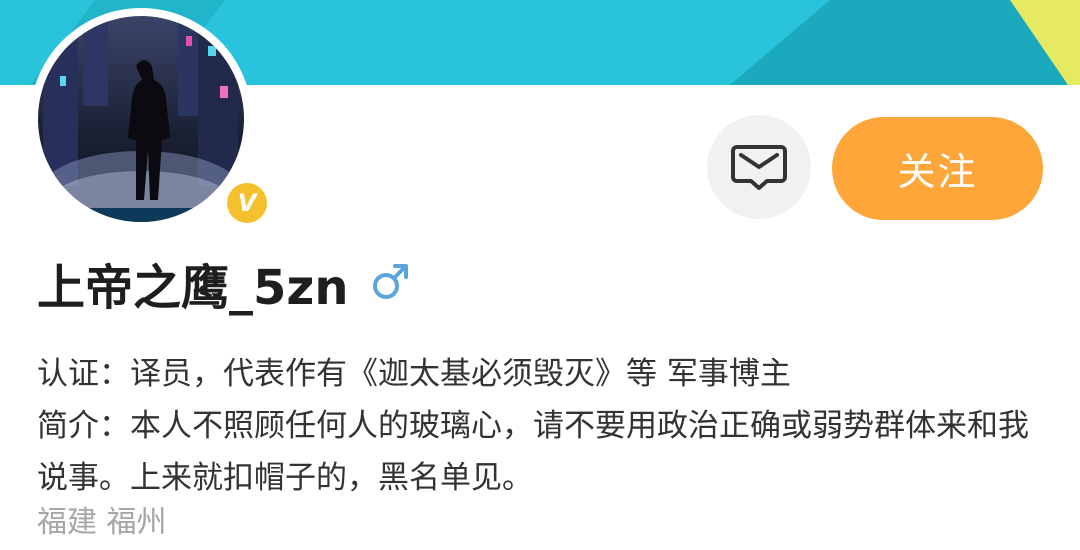 This screenshot has width=1080, height=550. I want to click on verification-label: 认证：, so click(83, 374).